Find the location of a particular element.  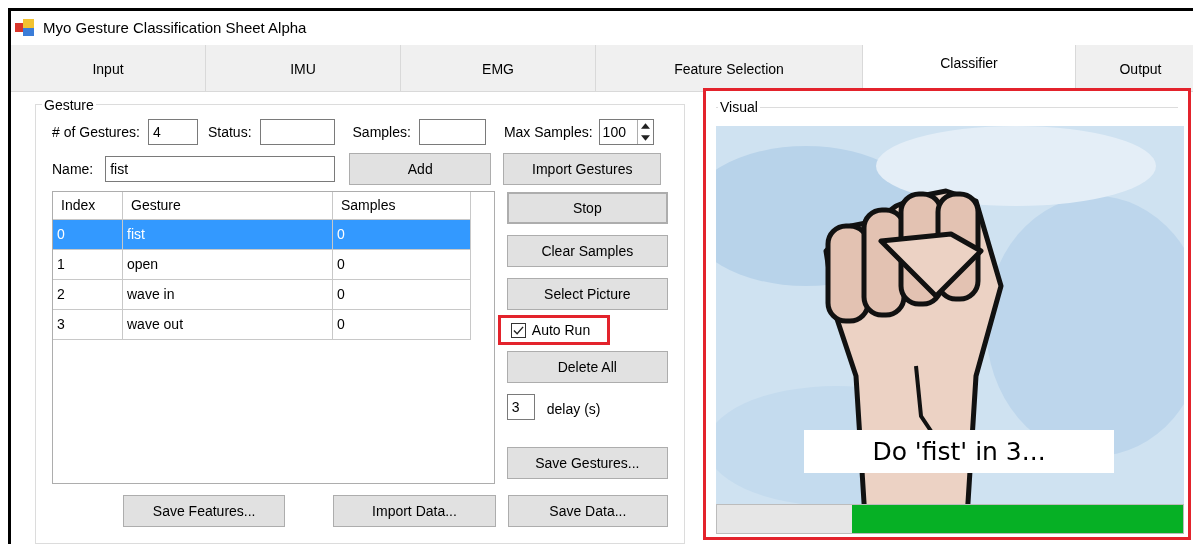

delay-field: 3 is located at coordinates (520, 406).